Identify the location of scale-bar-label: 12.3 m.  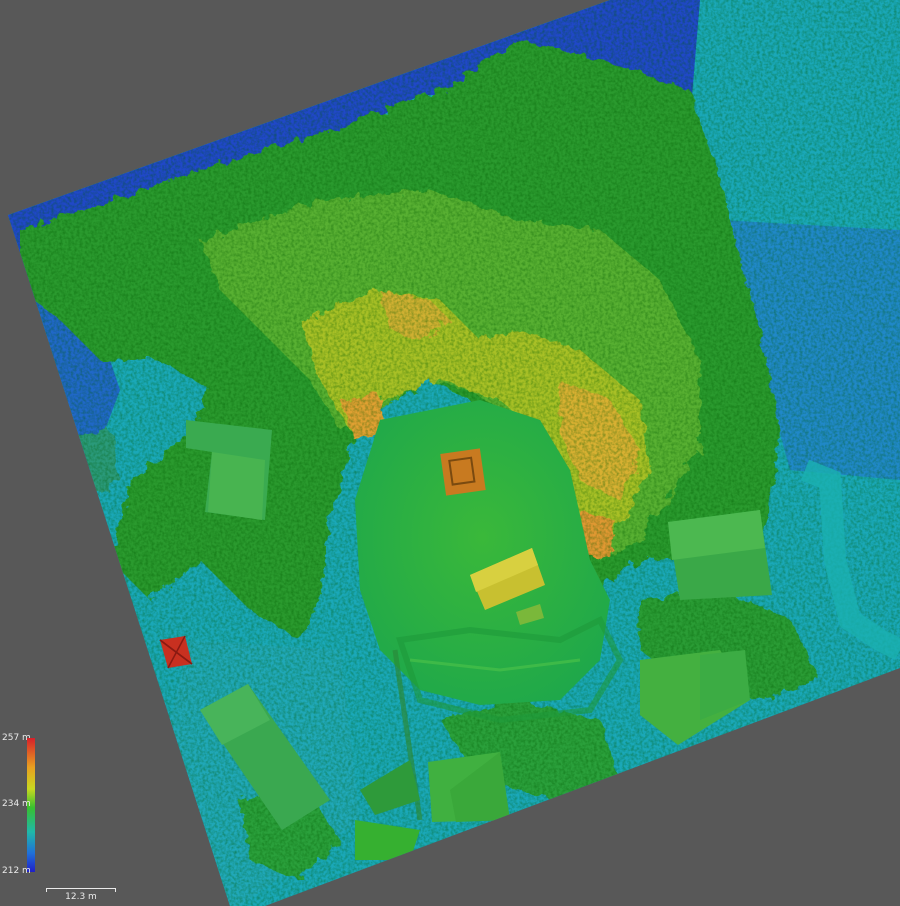
(81, 897).